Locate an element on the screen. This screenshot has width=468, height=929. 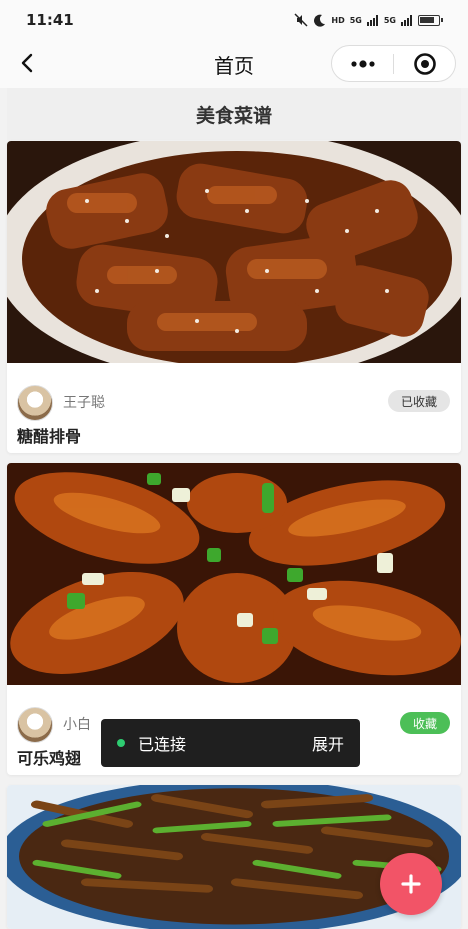
mini-program-capsule is located at coordinates (393, 63).